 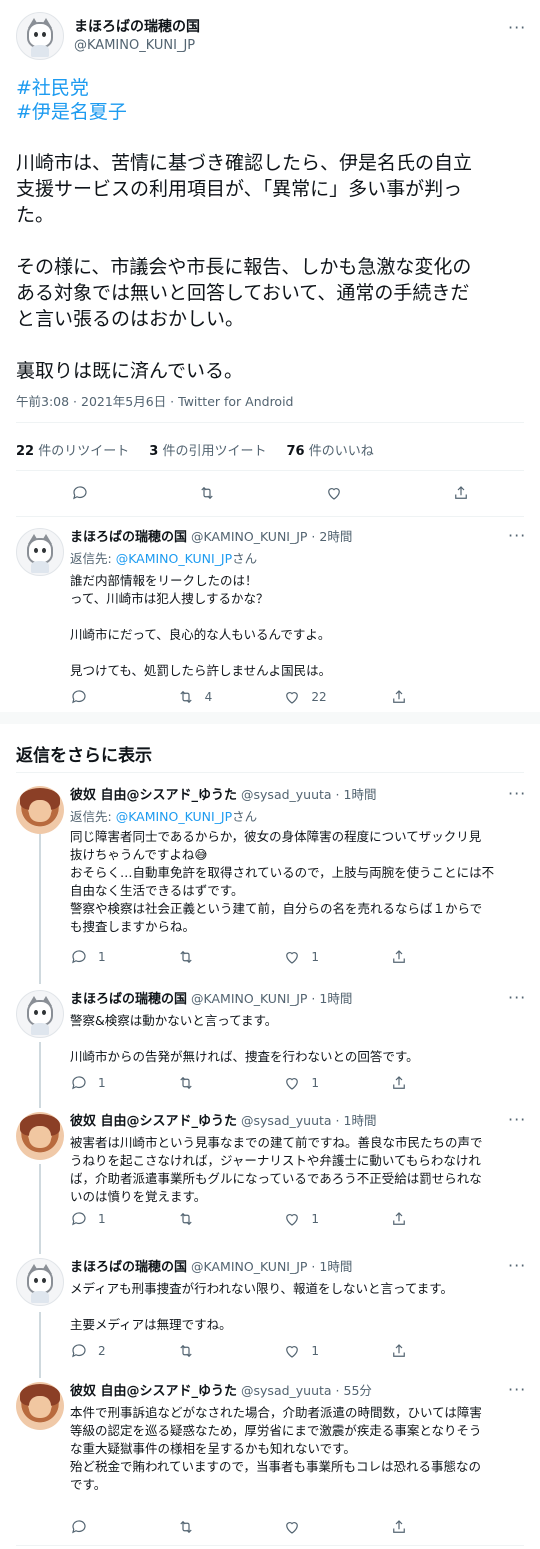 What do you see at coordinates (270, 493) in the screenshot?
I see `main-tweet-actions` at bounding box center [270, 493].